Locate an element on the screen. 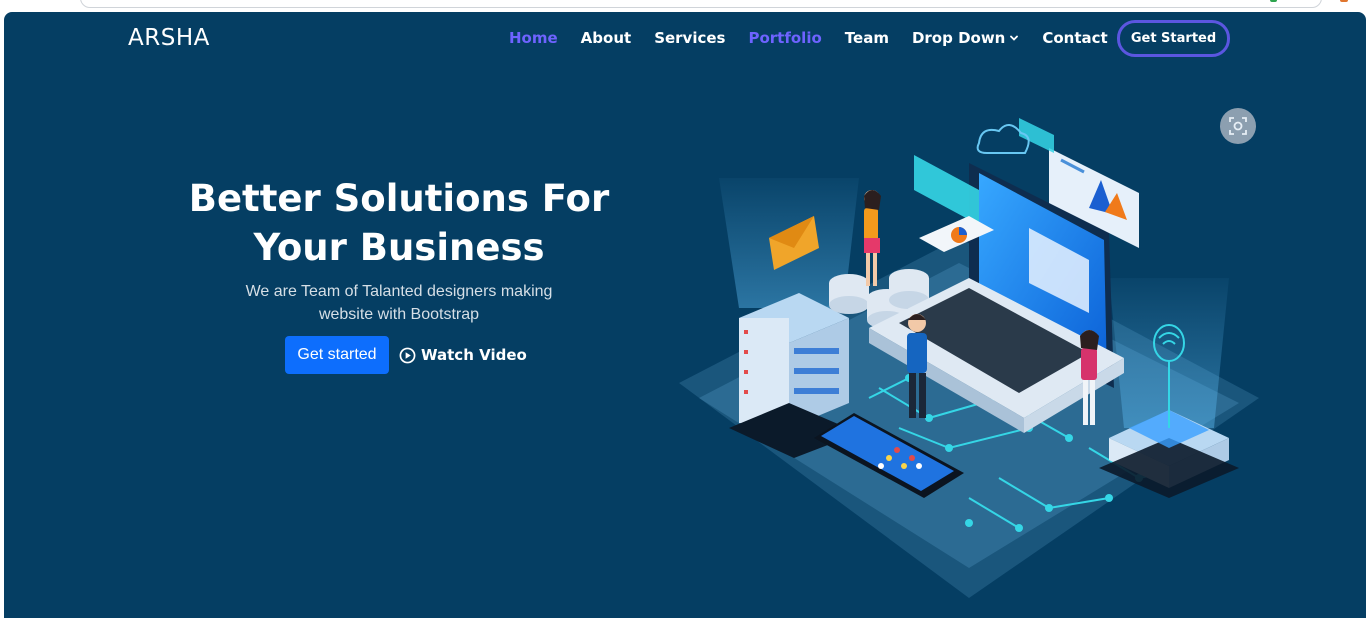 This screenshot has height=618, width=1366. nav-home: Home is located at coordinates (533, 38).